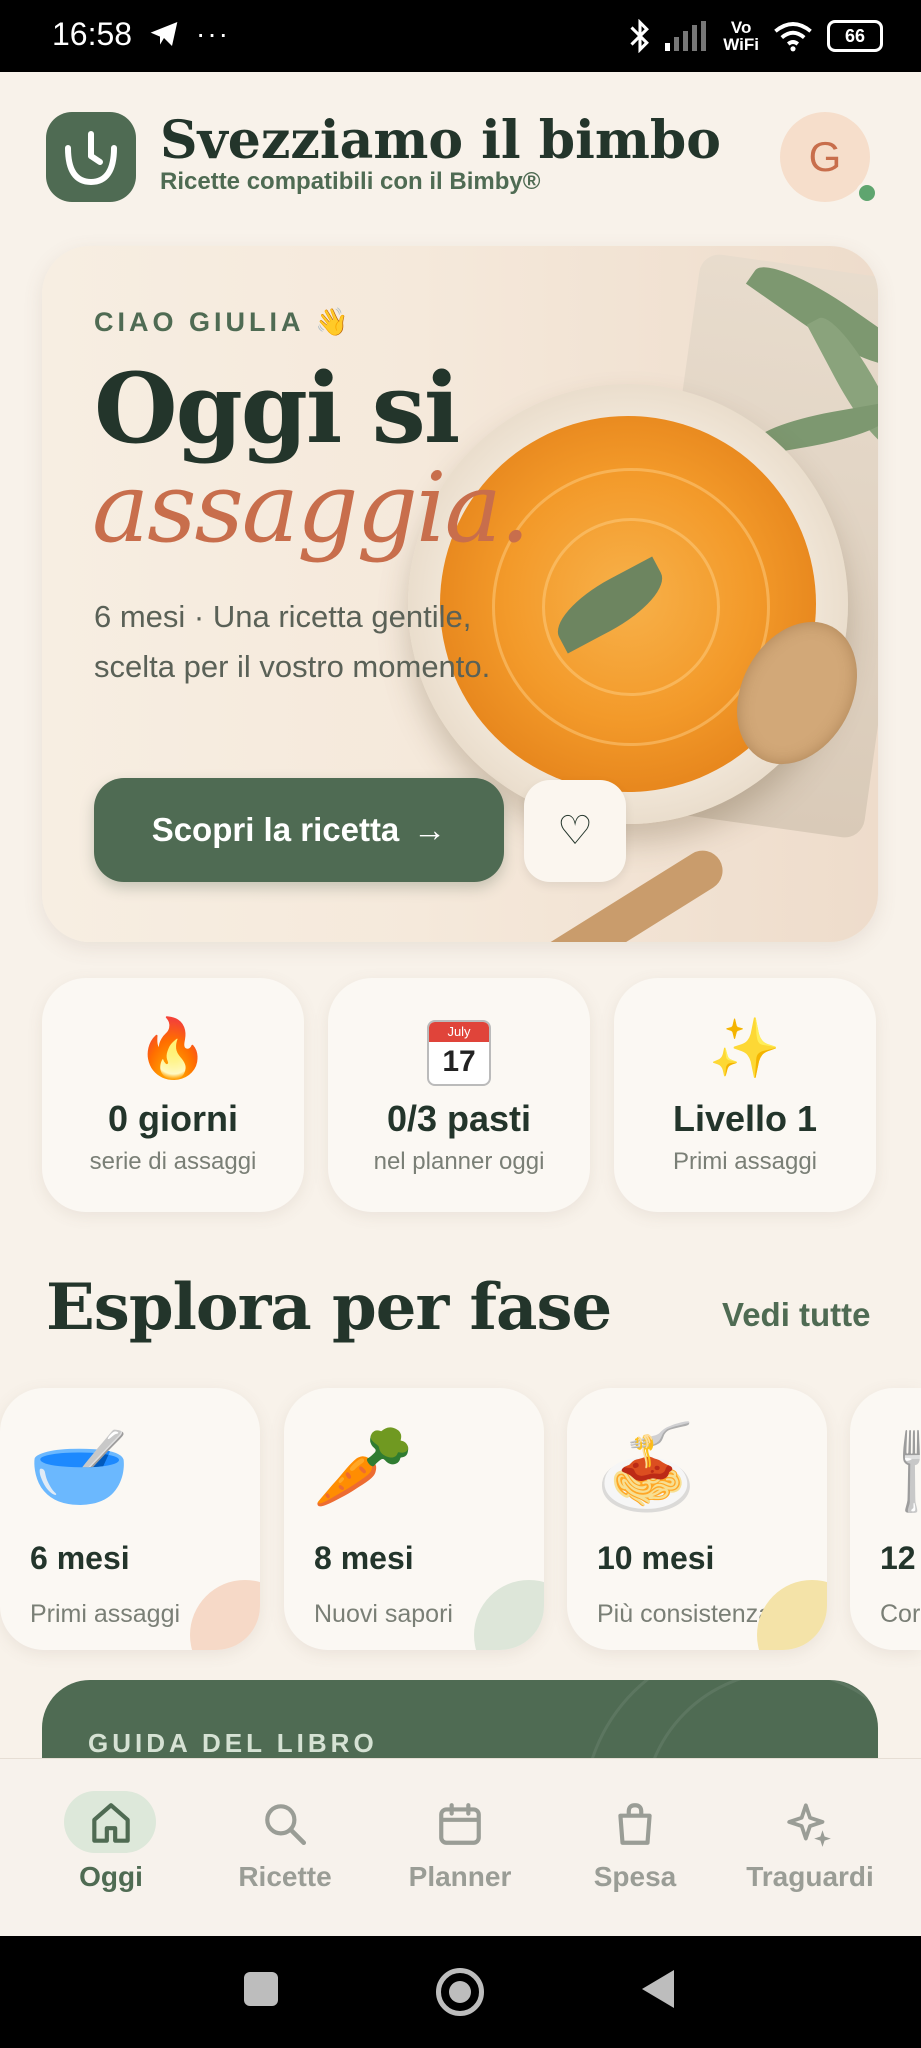 Image resolution: width=921 pixels, height=2048 pixels. I want to click on nav-item-traguardi: Traguardi, so click(810, 1841).